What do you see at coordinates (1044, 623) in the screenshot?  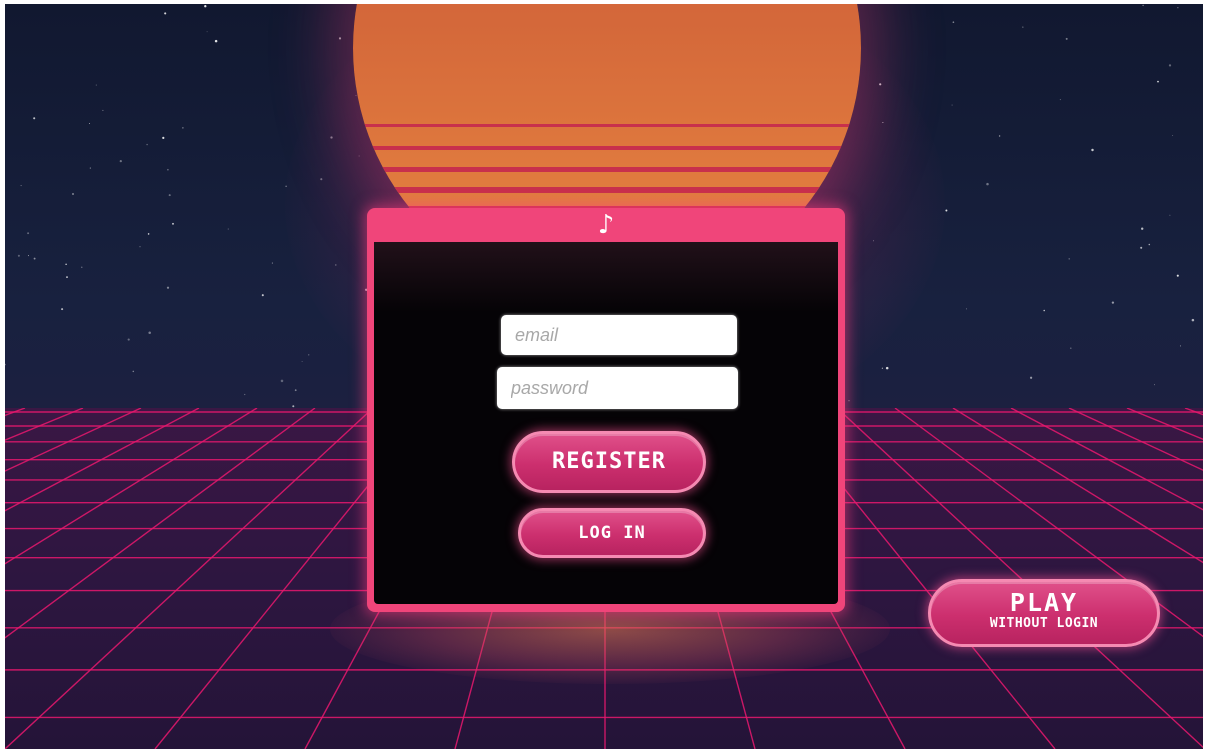 I see `without-login-label: WITHOUT LOGIN` at bounding box center [1044, 623].